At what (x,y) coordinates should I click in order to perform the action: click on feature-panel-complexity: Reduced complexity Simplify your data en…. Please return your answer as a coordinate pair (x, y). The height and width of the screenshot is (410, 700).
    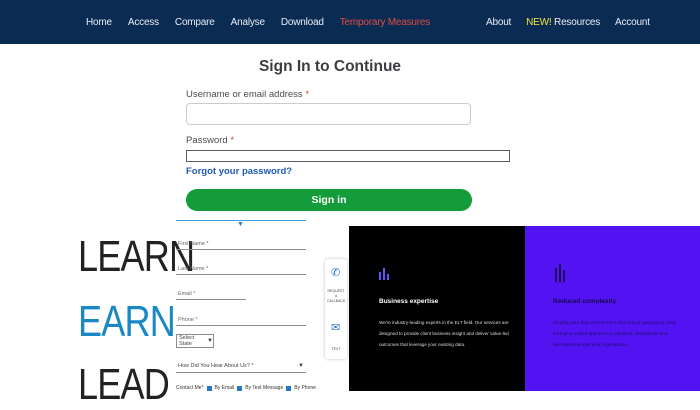
    Looking at the image, I should click on (612, 308).